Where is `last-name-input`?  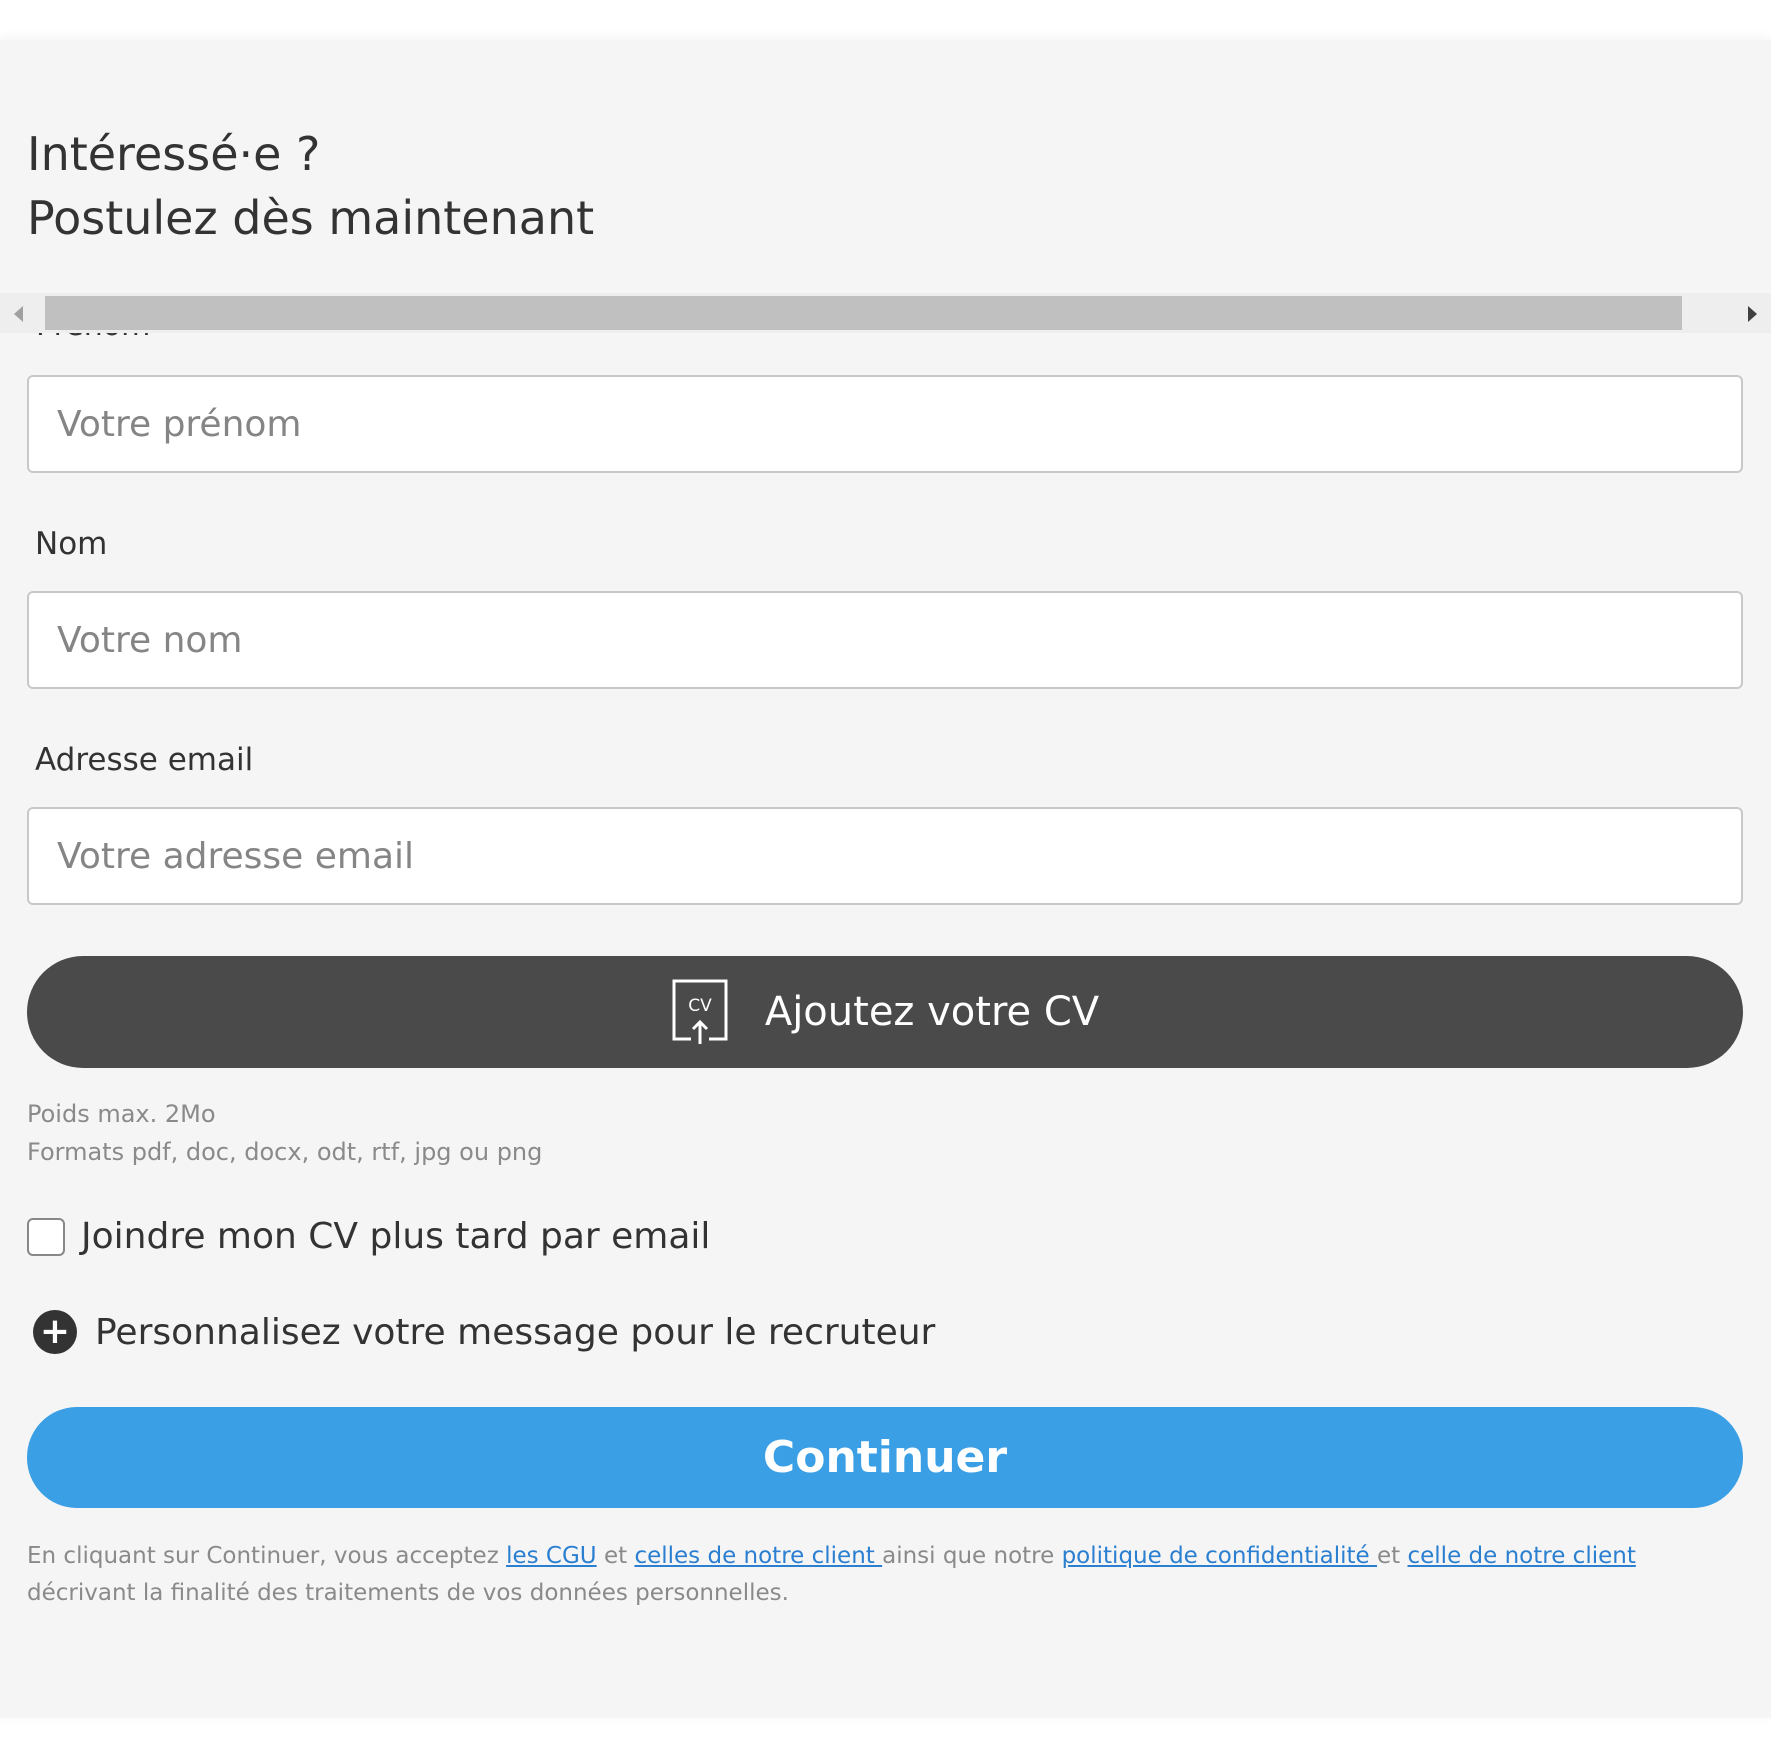 last-name-input is located at coordinates (885, 640).